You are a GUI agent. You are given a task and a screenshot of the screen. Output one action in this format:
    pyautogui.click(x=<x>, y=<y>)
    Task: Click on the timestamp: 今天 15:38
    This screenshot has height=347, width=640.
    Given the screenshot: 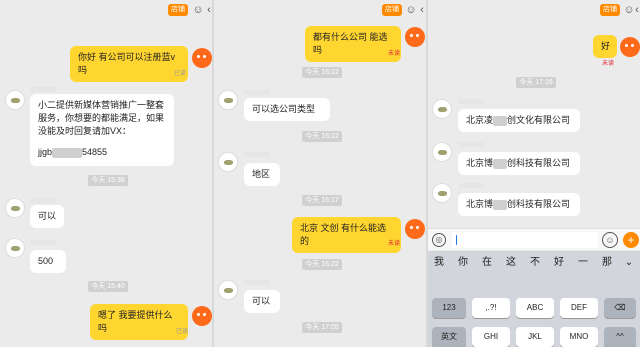 What is the action you would take?
    pyautogui.click(x=108, y=180)
    